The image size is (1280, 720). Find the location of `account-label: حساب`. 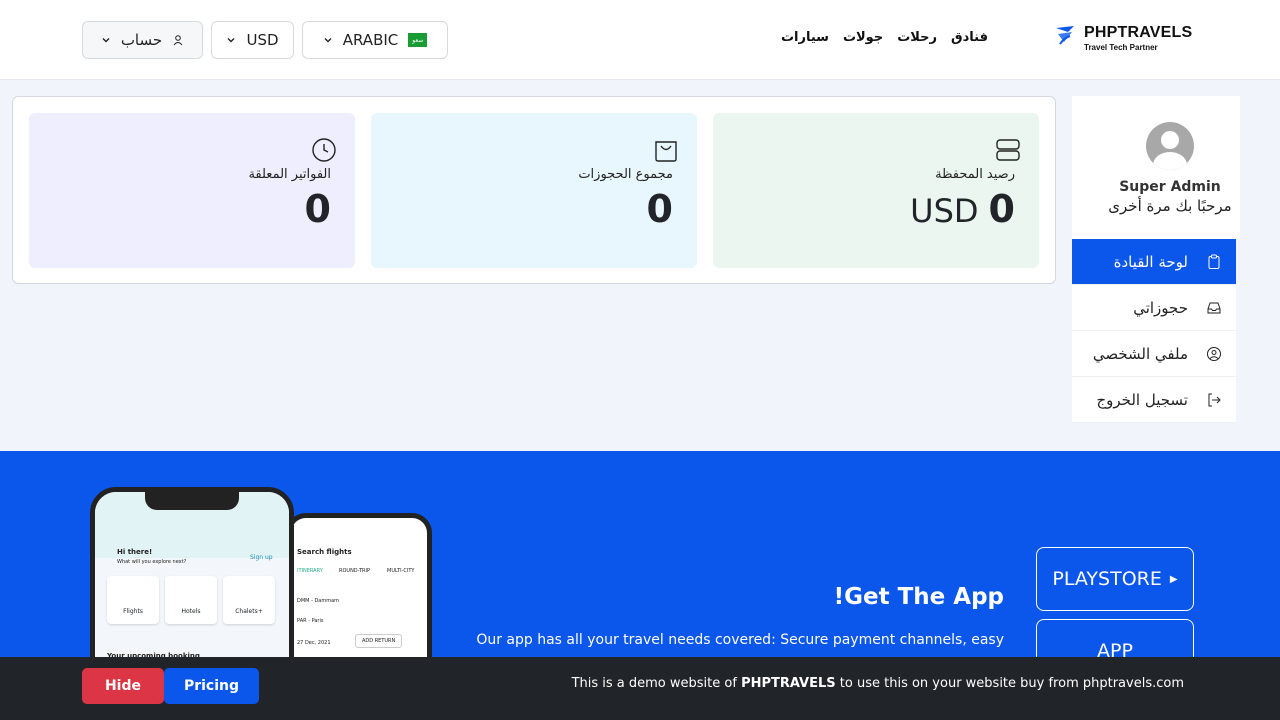

account-label: حساب is located at coordinates (141, 40).